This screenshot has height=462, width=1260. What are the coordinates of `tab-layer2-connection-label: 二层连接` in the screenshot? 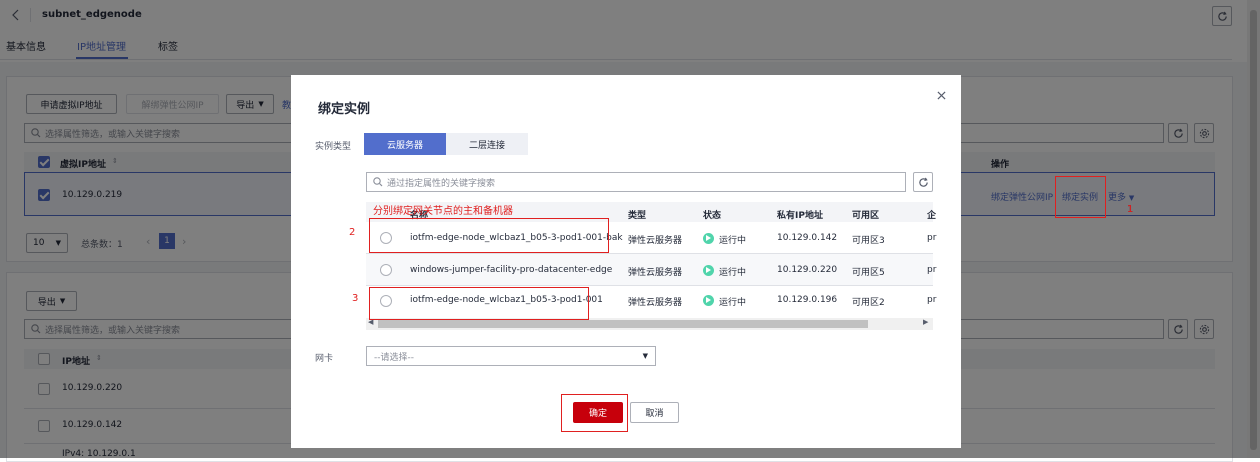 It's located at (486, 145).